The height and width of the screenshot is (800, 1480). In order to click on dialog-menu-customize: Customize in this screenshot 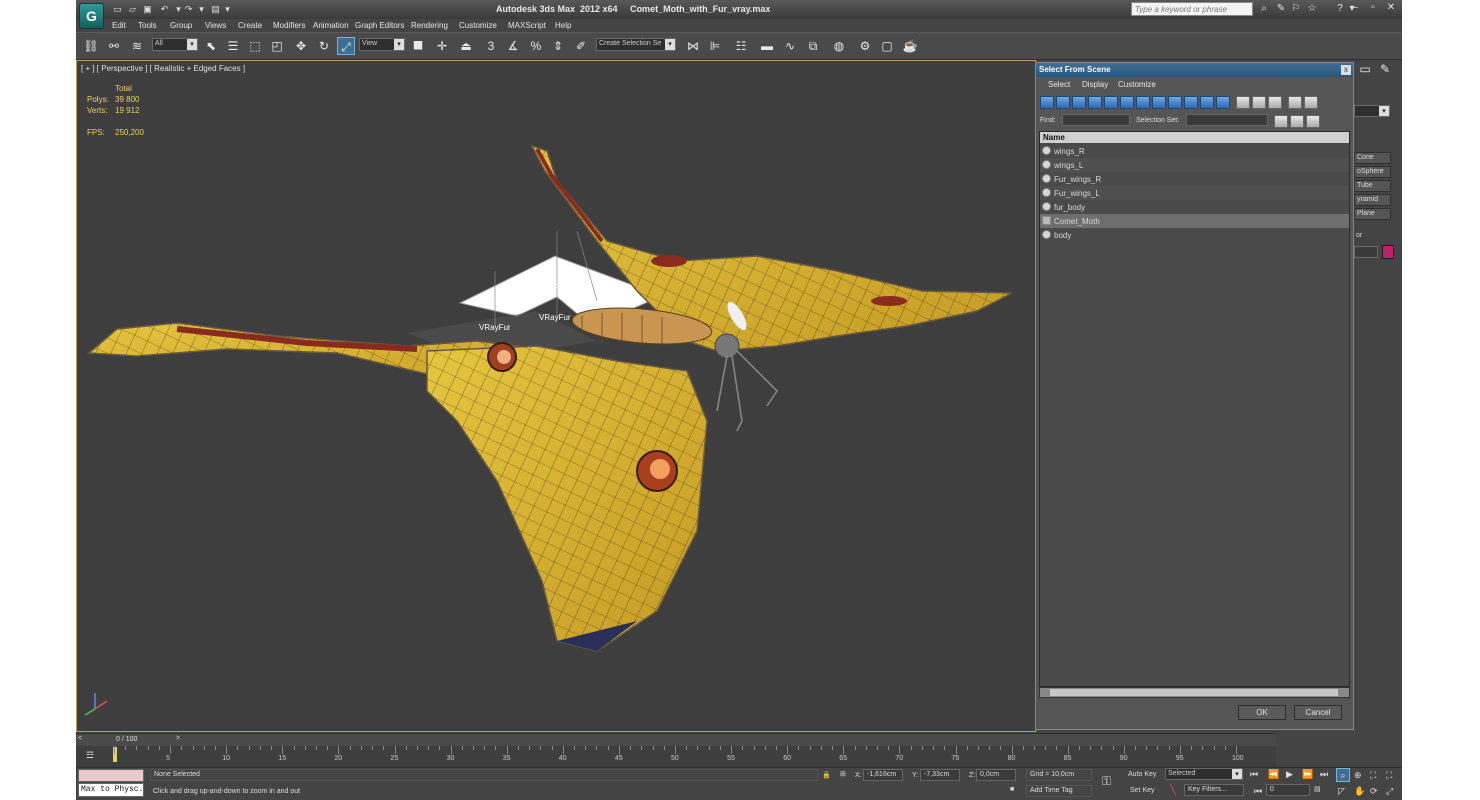, I will do `click(1137, 84)`.